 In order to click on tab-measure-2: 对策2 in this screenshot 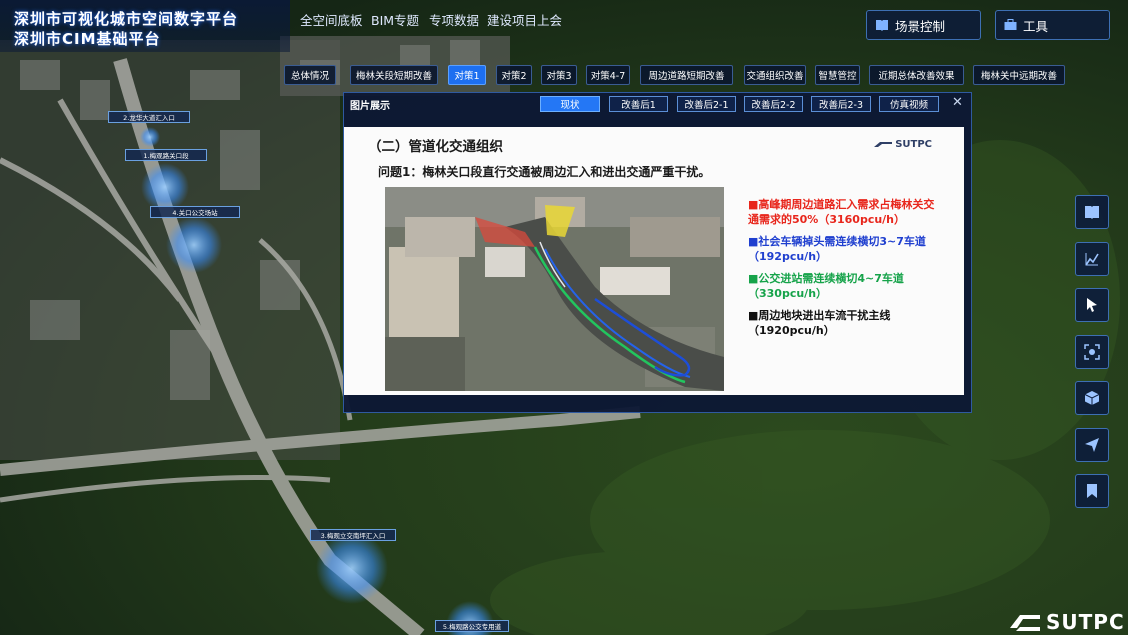, I will do `click(514, 75)`.